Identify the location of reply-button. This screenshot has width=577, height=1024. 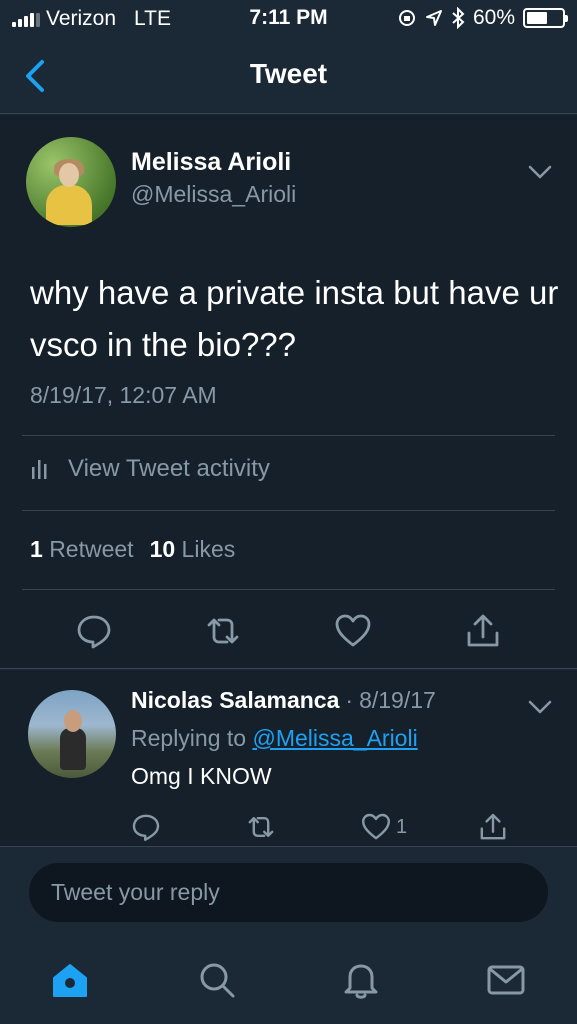
(94, 631).